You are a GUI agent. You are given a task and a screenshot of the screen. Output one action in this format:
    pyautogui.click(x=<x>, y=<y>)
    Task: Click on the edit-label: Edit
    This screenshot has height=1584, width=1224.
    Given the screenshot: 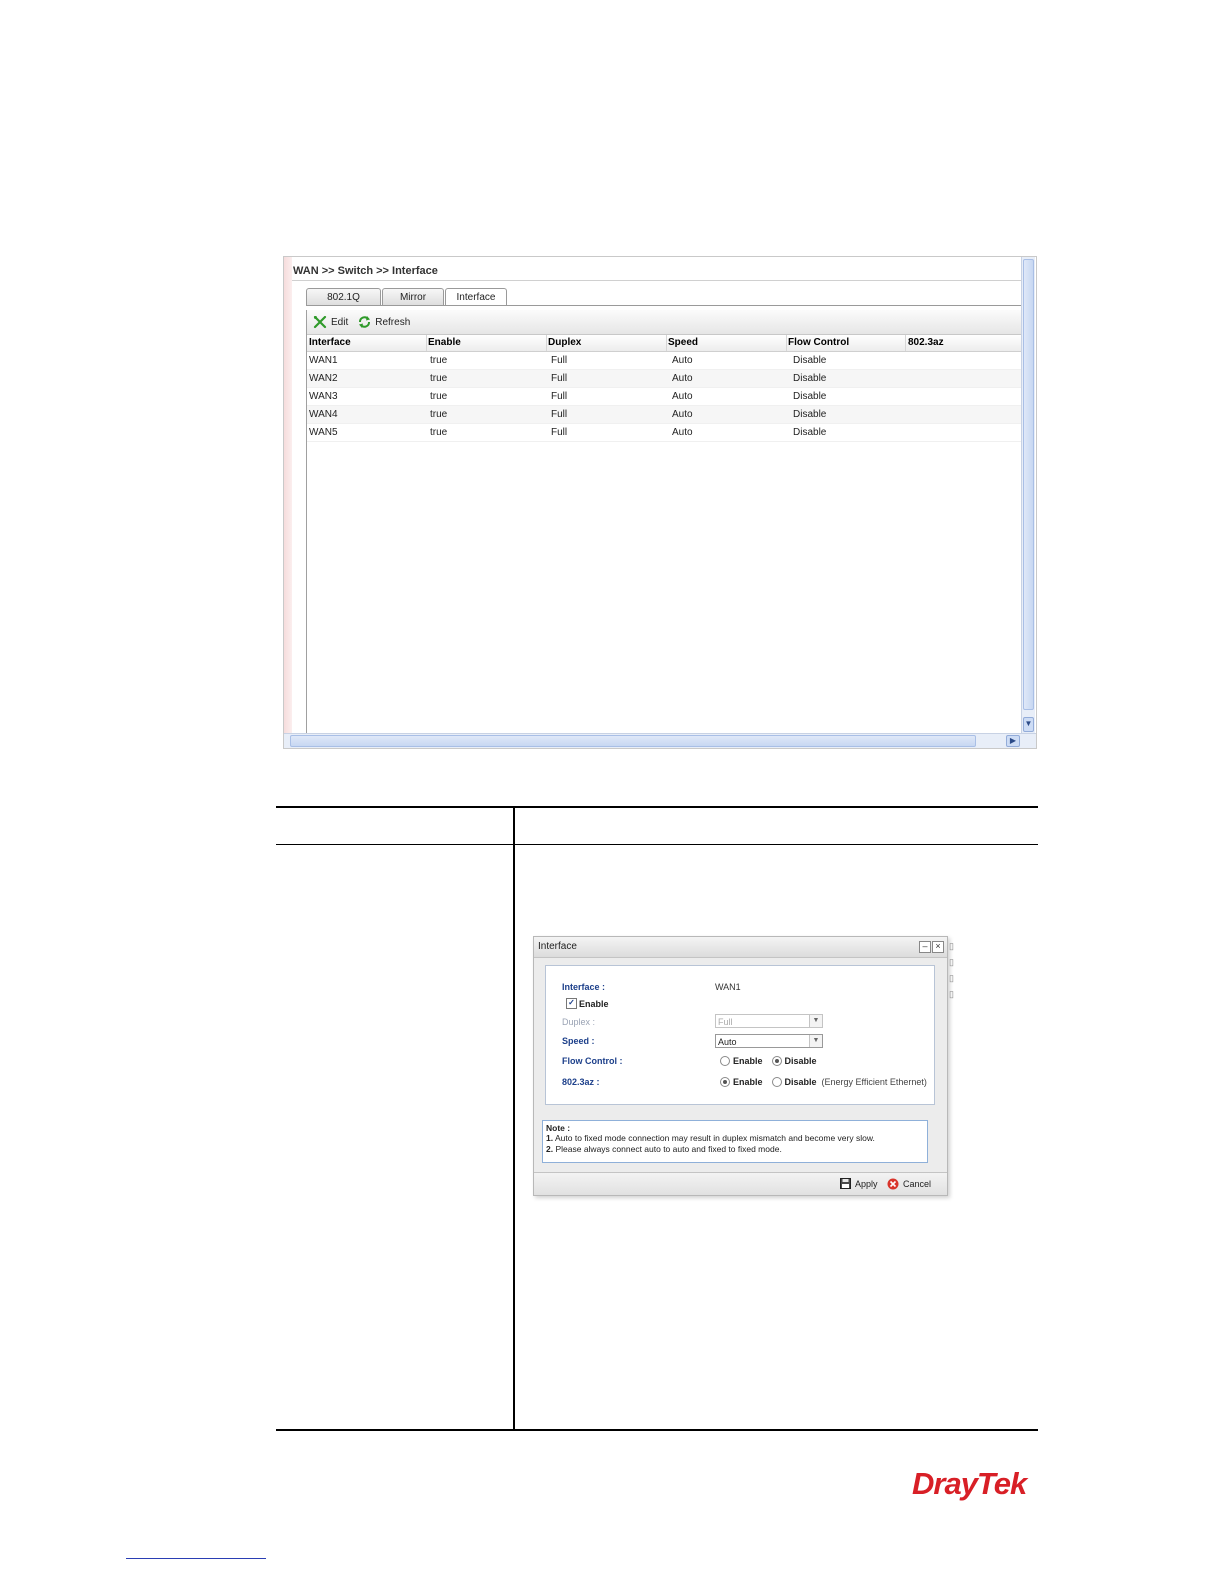 What is the action you would take?
    pyautogui.click(x=340, y=322)
    